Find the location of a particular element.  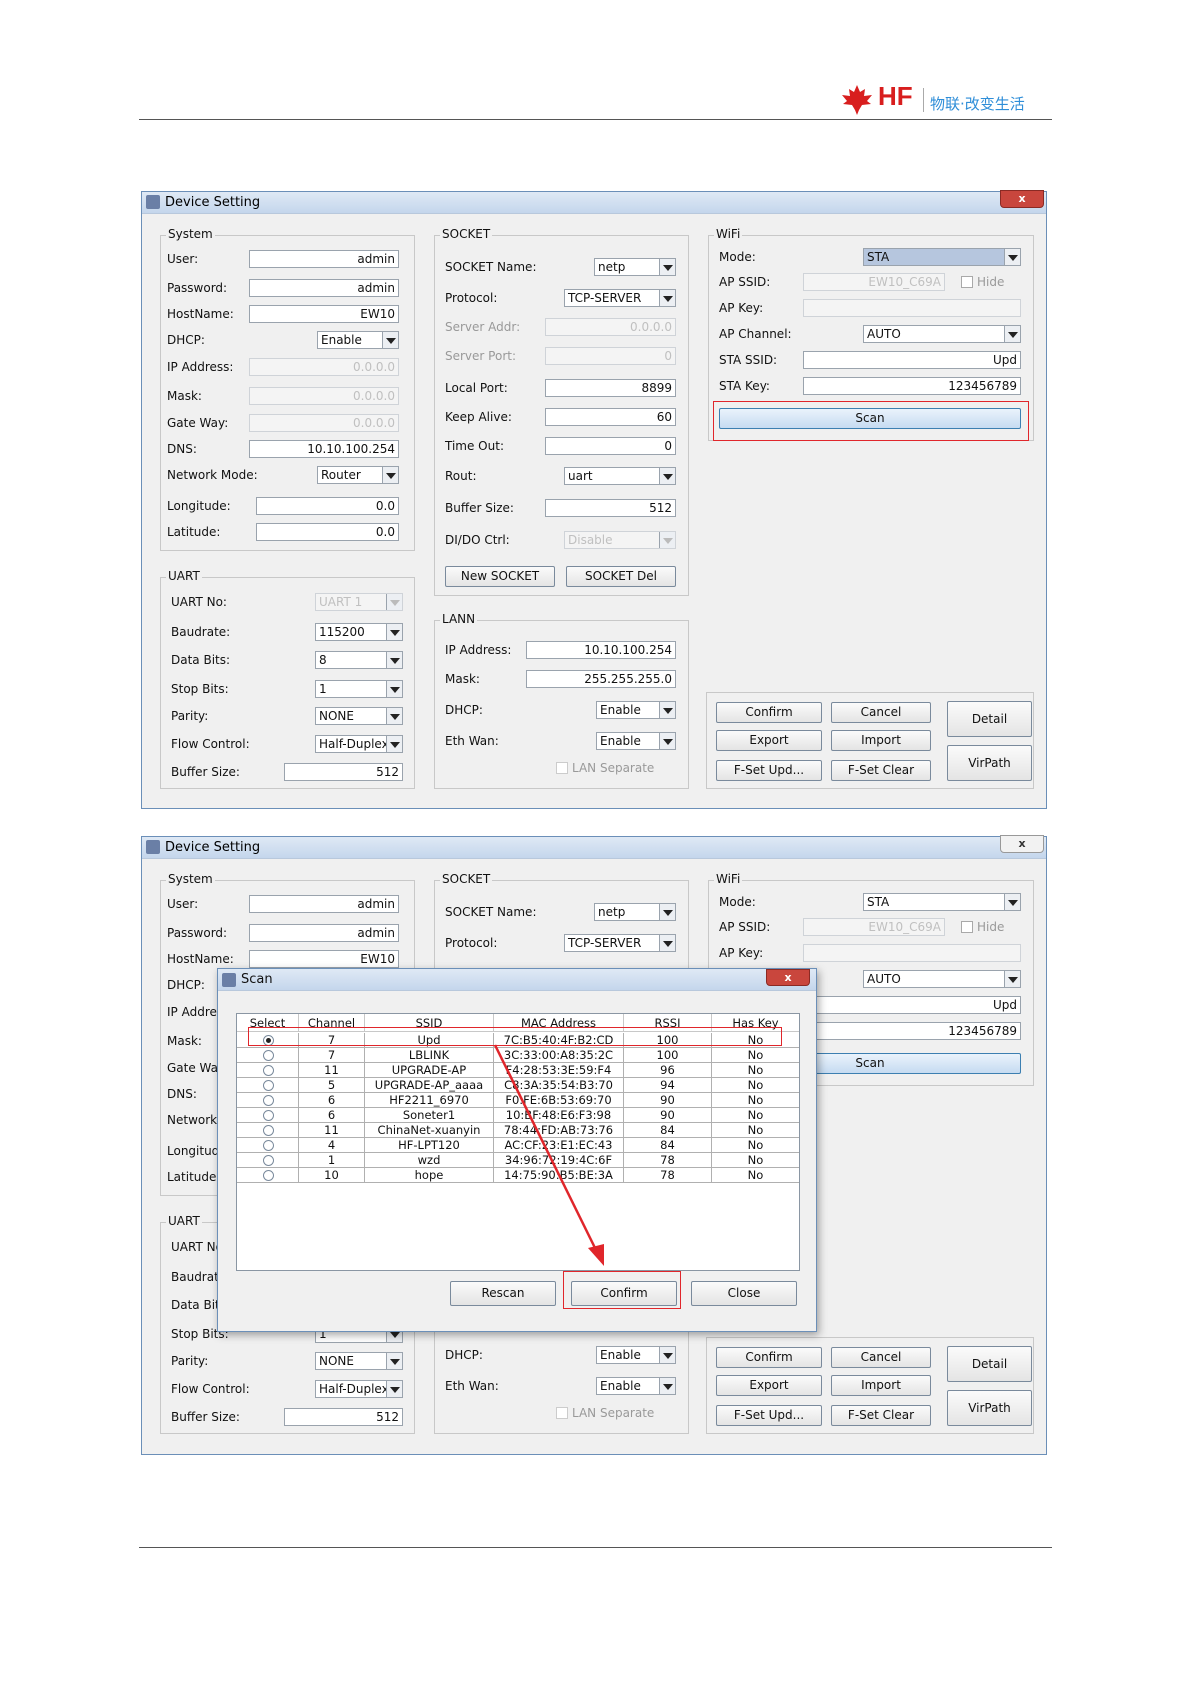

footer-rule is located at coordinates (595, 1547).